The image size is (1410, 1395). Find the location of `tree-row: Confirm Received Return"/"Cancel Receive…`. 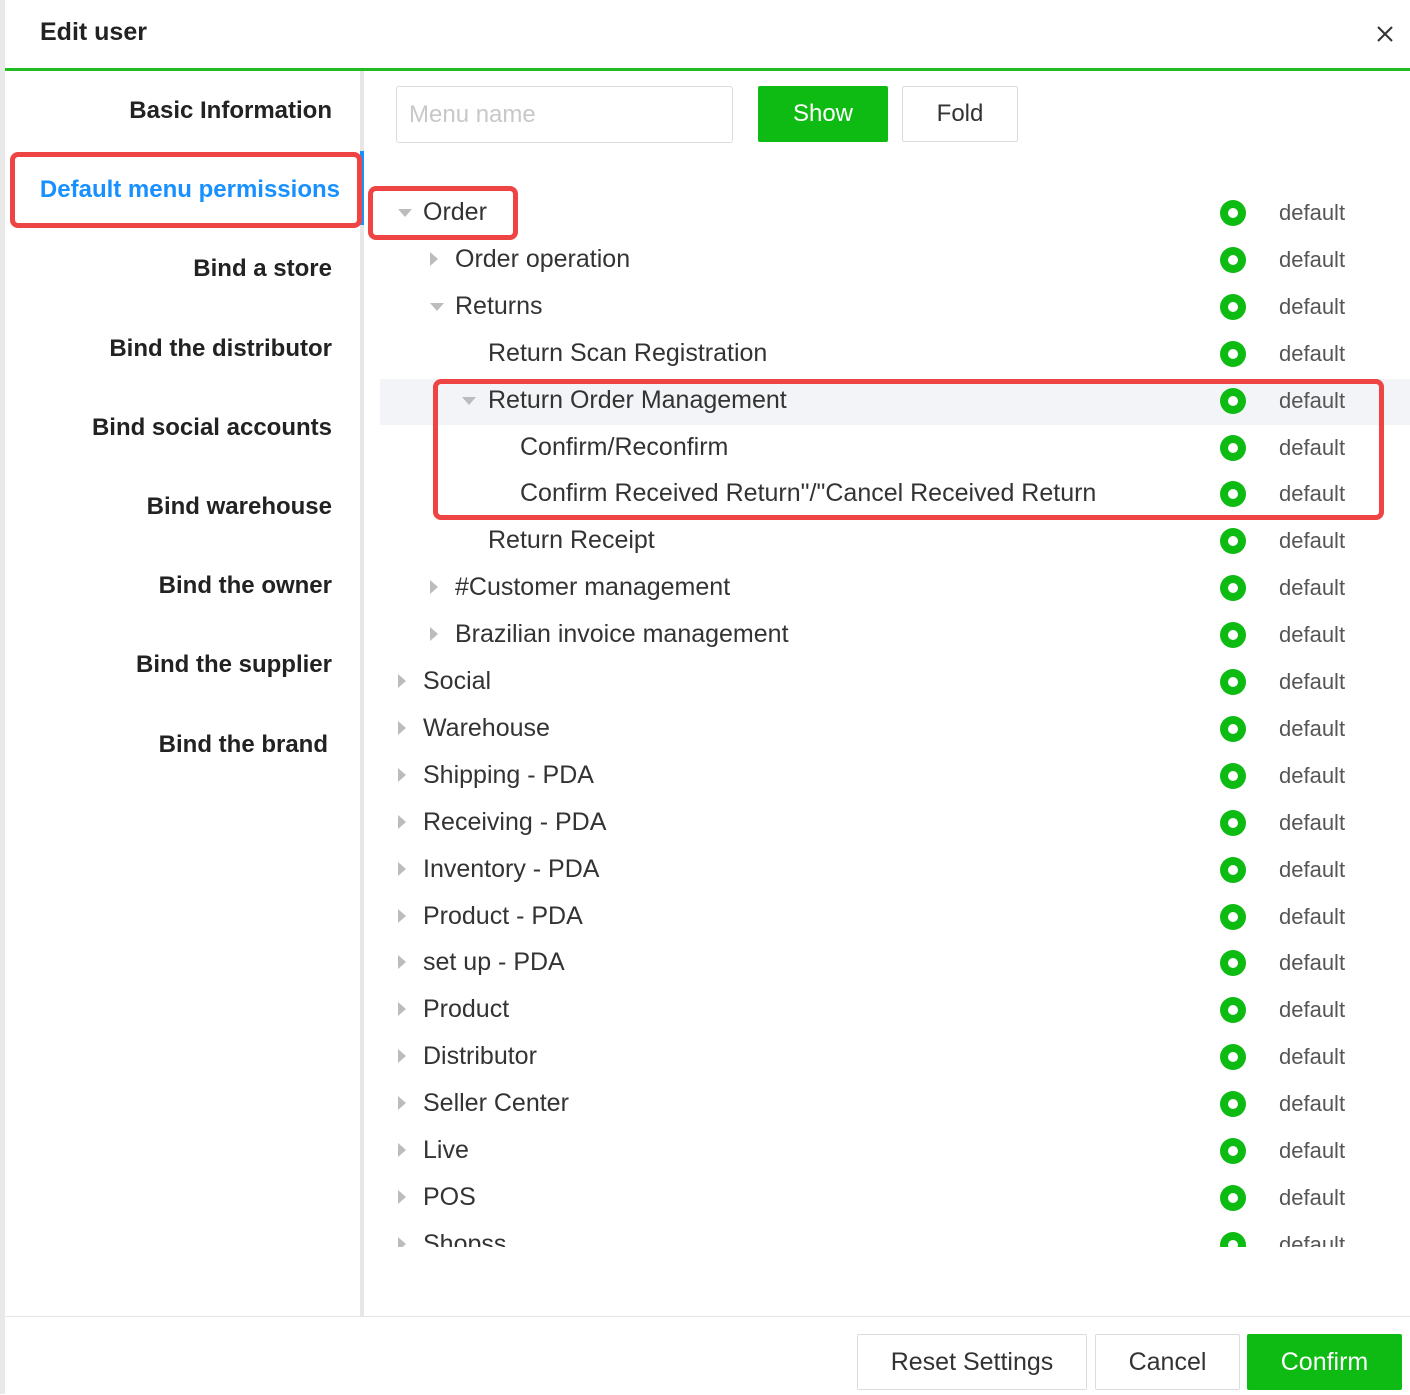

tree-row: Confirm Received Return"/"Cancel Receive… is located at coordinates (895, 495).